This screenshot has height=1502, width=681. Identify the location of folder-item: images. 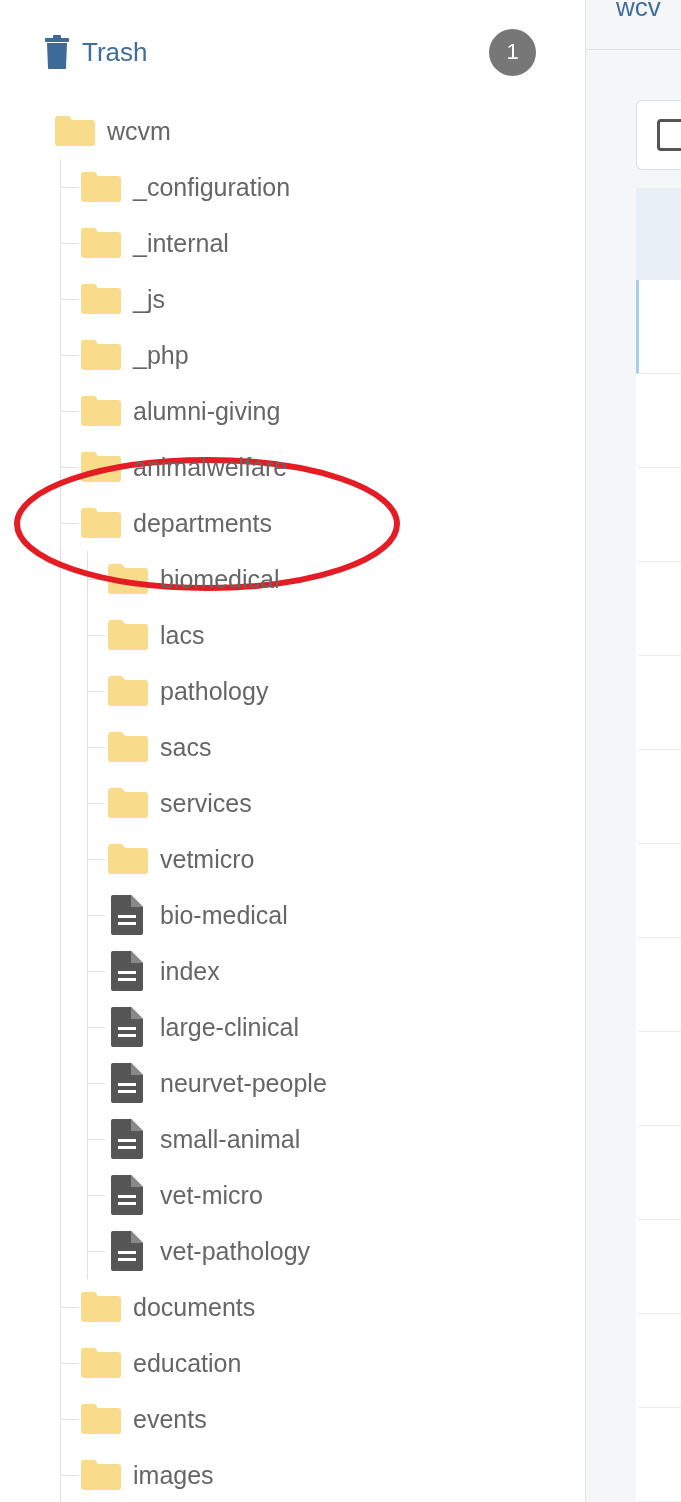
(173, 1475).